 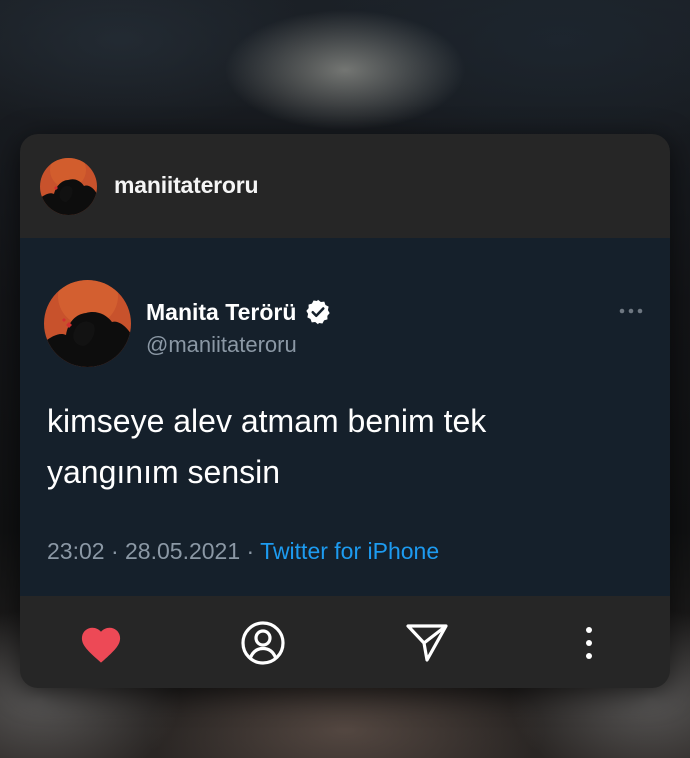 What do you see at coordinates (589, 643) in the screenshot?
I see `more-vertical-icon` at bounding box center [589, 643].